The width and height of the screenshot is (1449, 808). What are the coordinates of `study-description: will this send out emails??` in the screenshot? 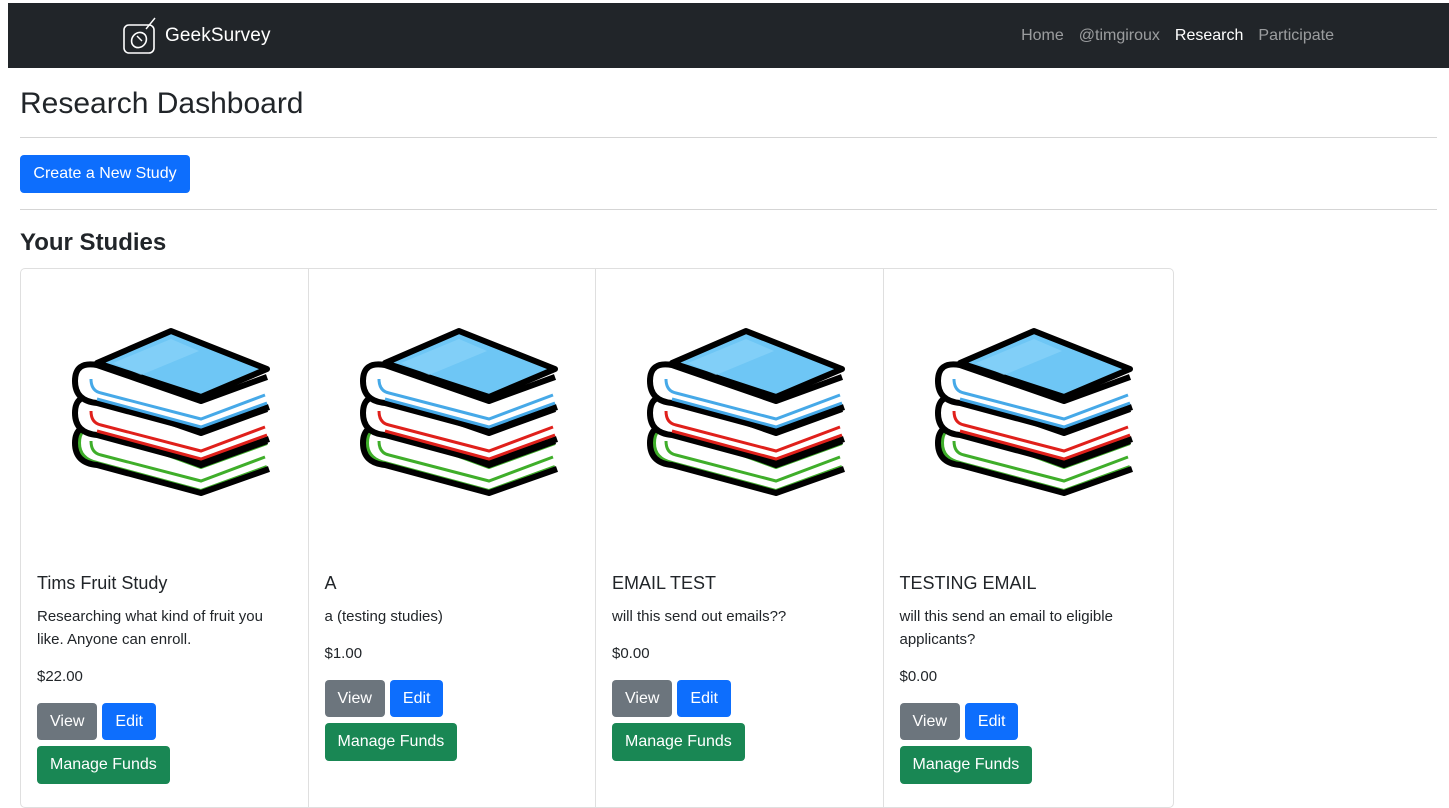 It's located at (699, 616).